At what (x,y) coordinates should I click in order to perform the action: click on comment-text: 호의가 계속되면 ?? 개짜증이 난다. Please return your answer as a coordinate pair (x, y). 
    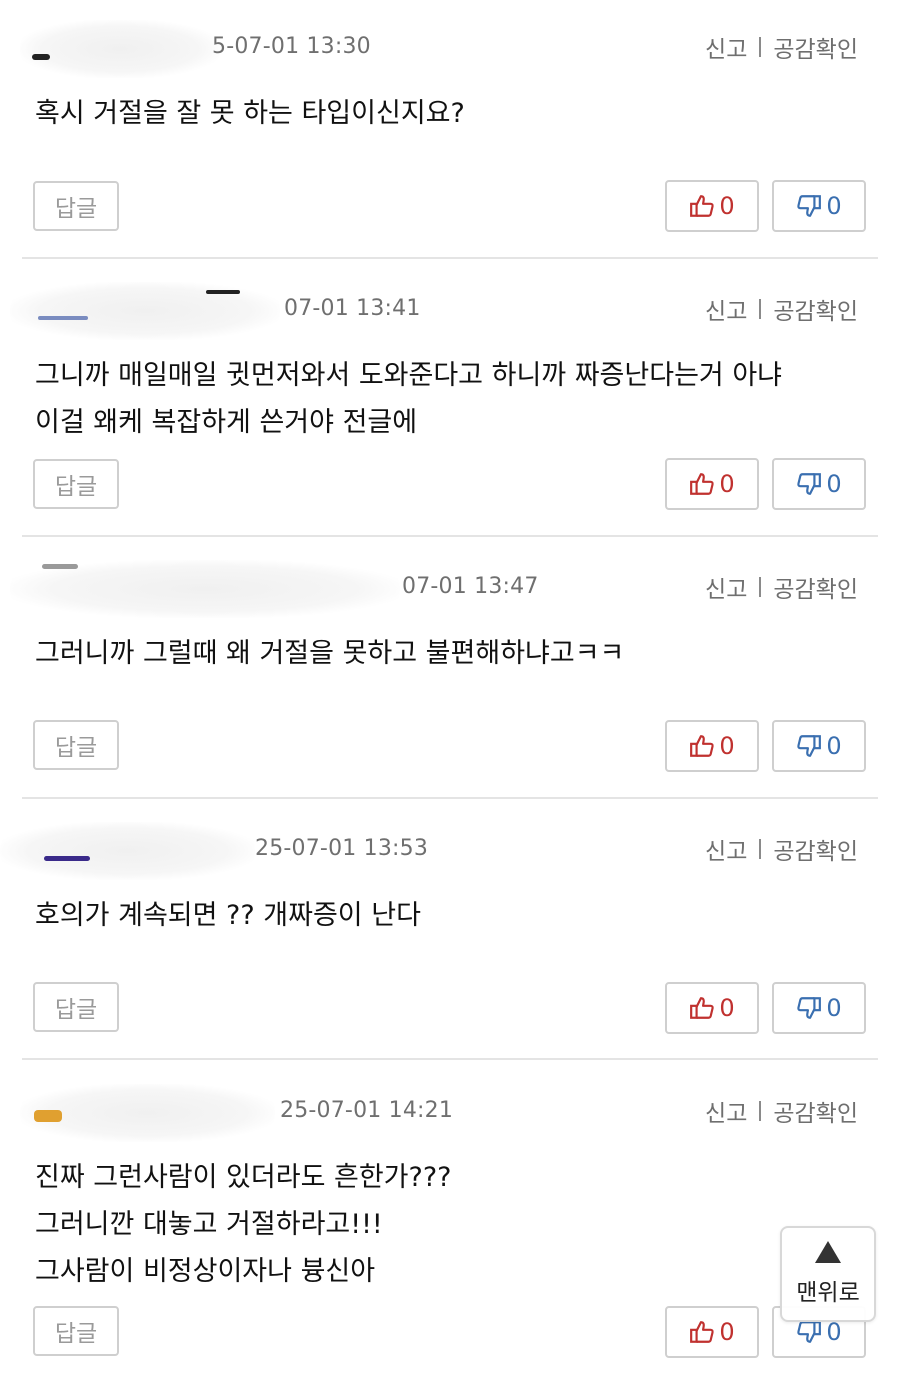
    Looking at the image, I should click on (228, 915).